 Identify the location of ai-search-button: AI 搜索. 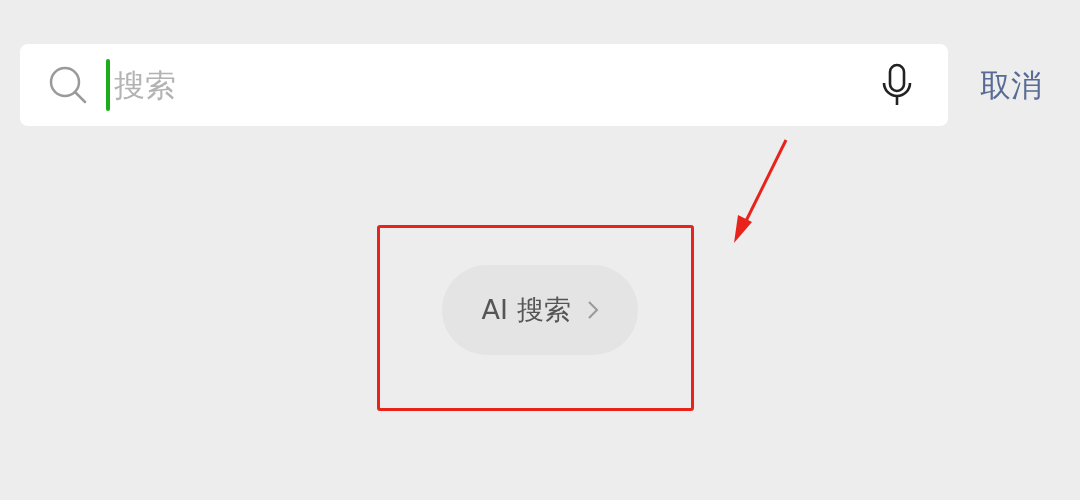
(540, 310).